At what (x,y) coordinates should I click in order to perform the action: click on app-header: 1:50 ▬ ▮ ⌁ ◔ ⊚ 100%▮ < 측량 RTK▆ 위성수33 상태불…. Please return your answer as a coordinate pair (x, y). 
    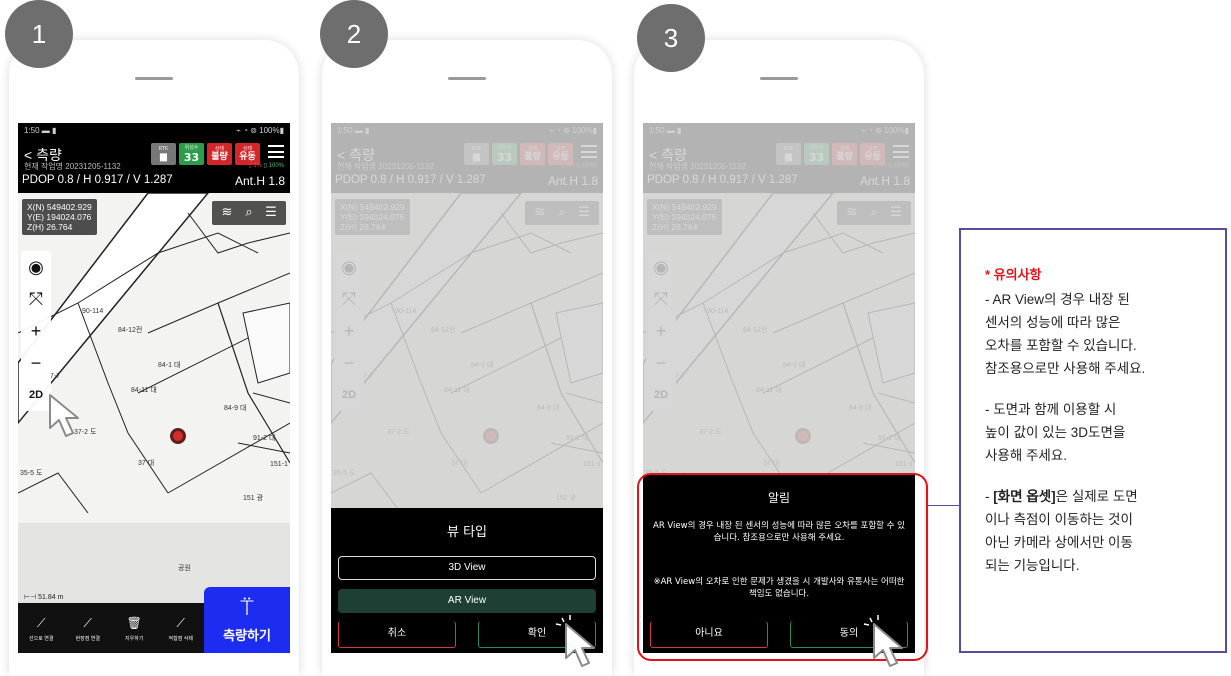
    Looking at the image, I should click on (154, 158).